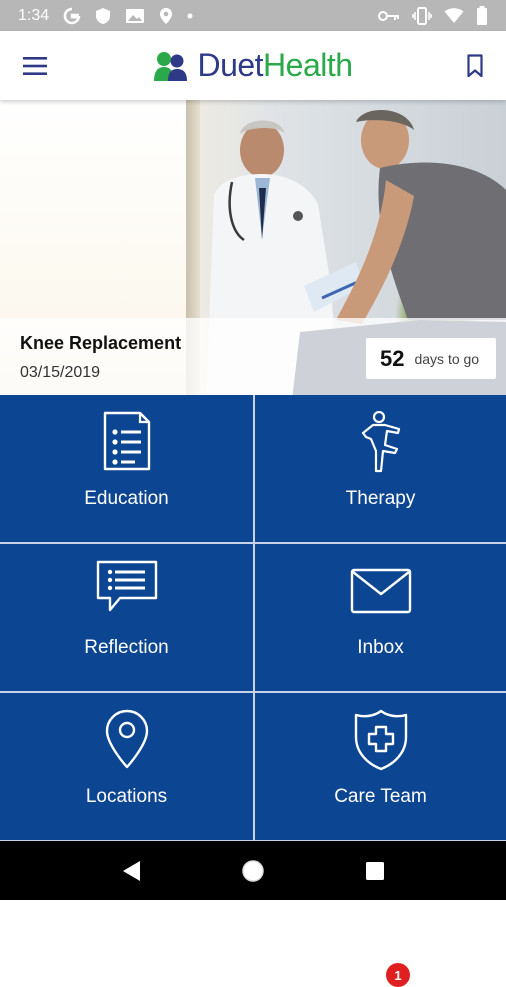 The image size is (506, 987). I want to click on procedure-date: 03/15/2019, so click(60, 372).